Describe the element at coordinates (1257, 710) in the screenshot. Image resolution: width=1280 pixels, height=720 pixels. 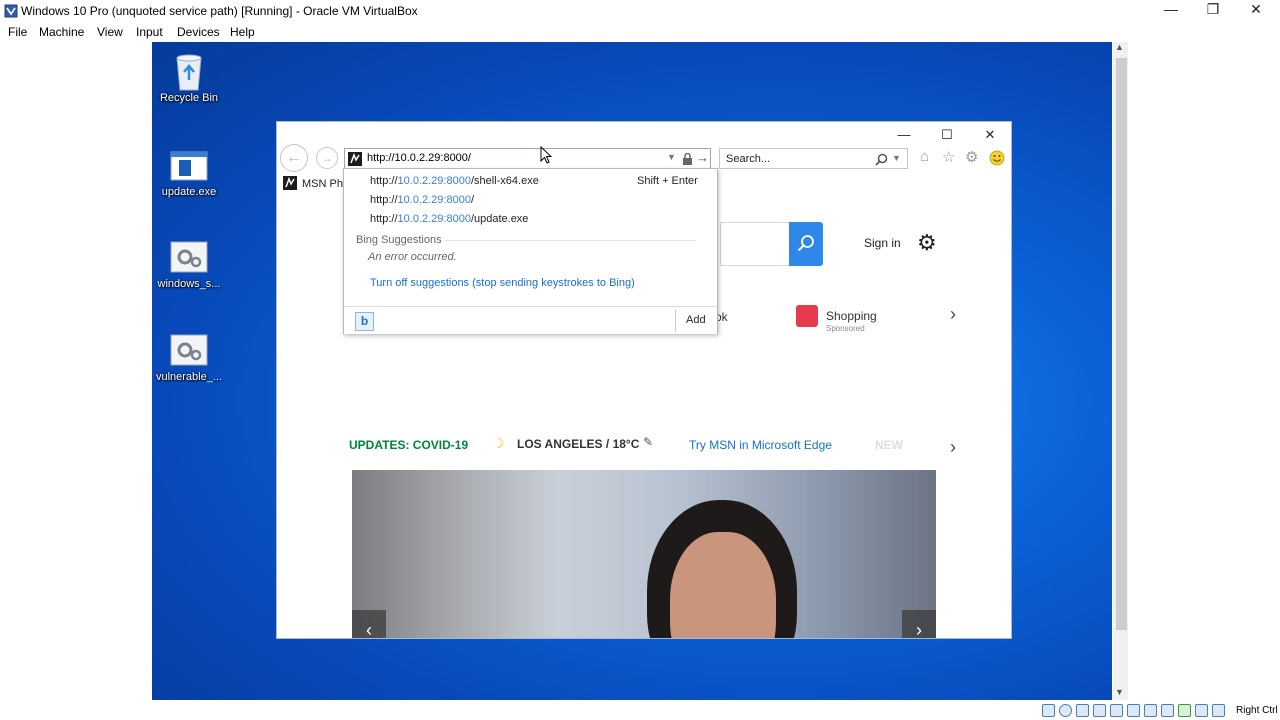
I see `host-key-label: Right Ctrl` at that location.